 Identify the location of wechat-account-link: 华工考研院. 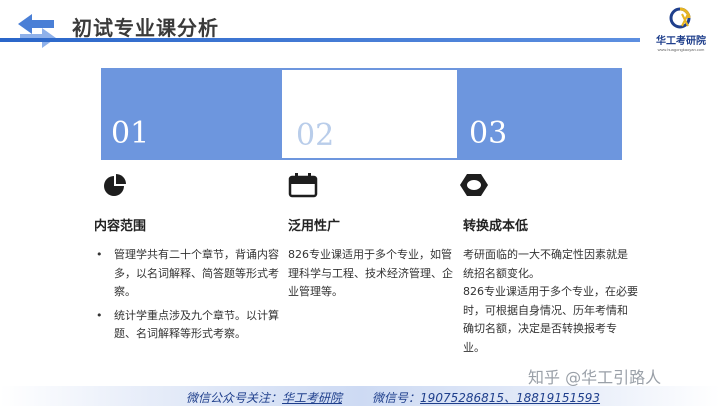
(312, 398).